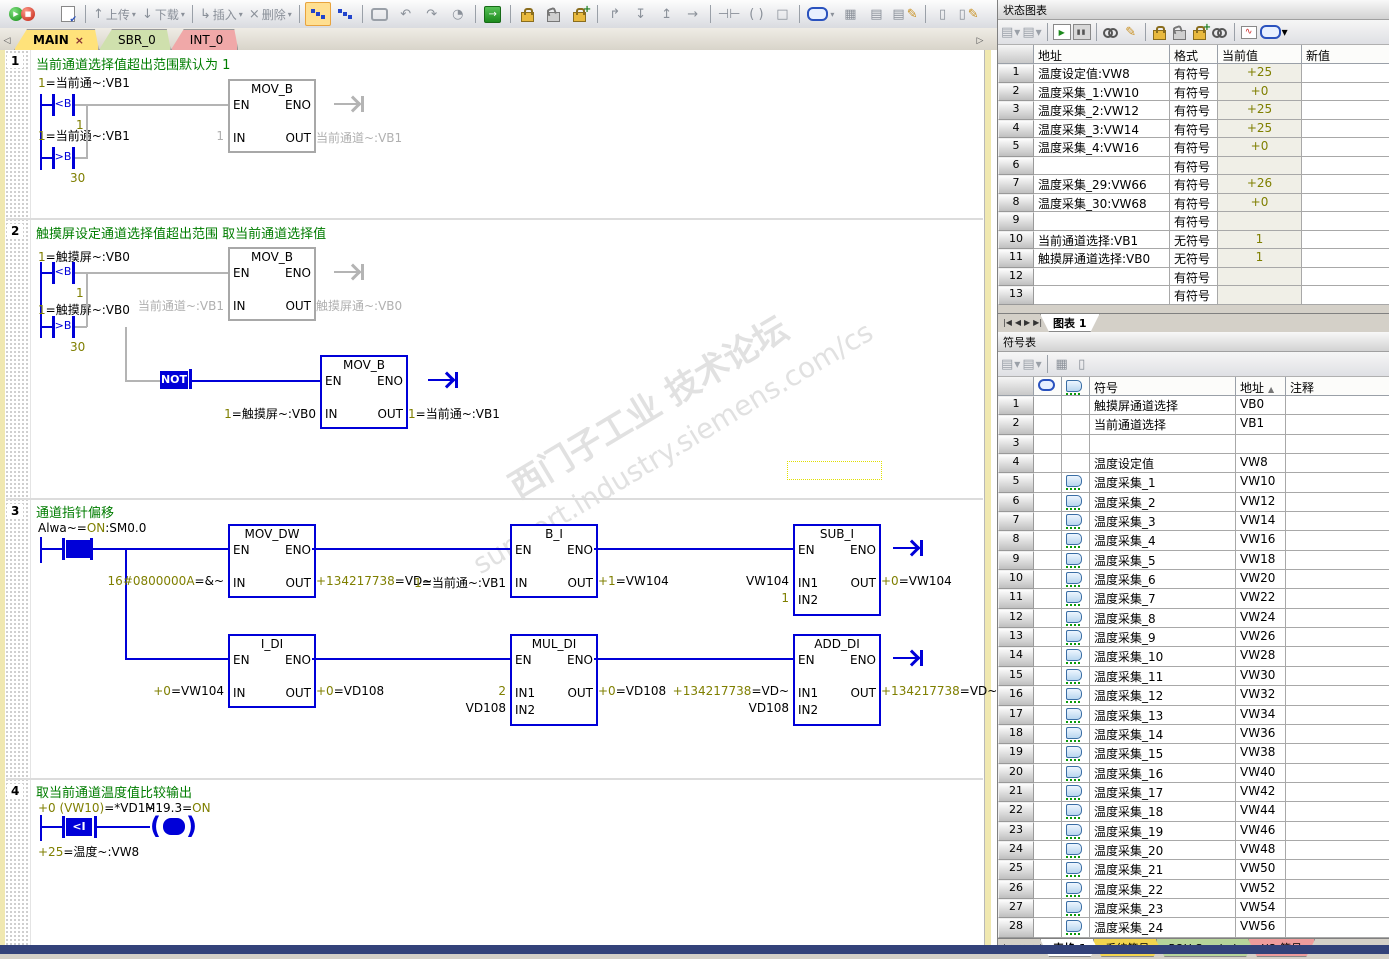 This screenshot has width=1389, height=959. I want to click on force-button, so click(1160, 32).